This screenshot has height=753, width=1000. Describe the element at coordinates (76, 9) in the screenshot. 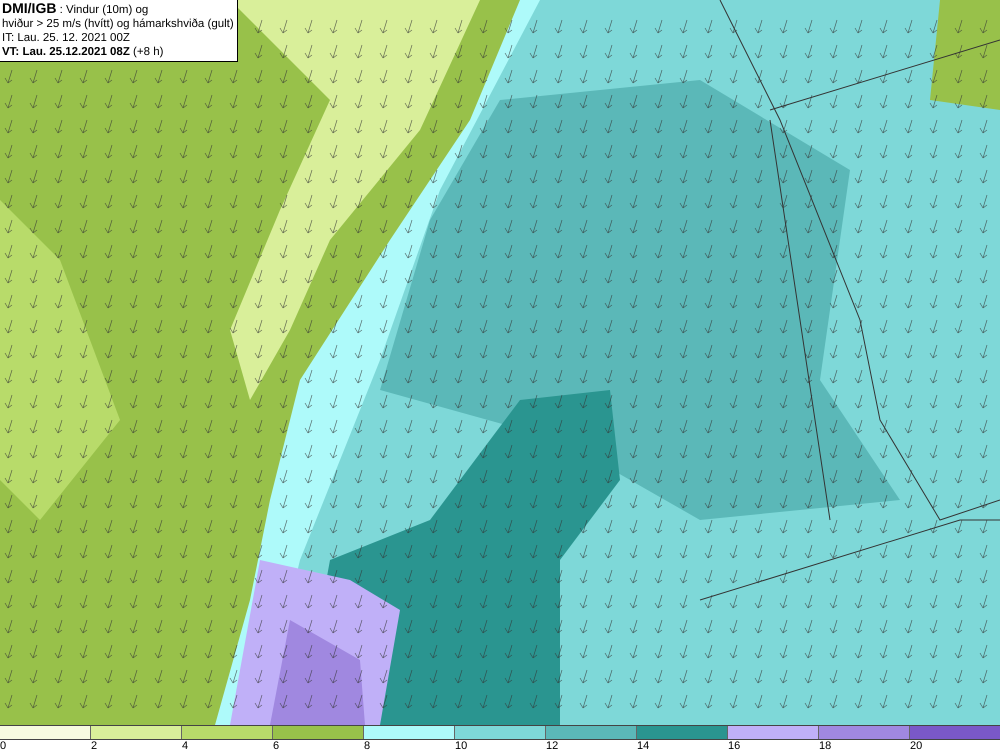

I see `caption-line: DMI/IGB : Vindur (10m) og` at that location.